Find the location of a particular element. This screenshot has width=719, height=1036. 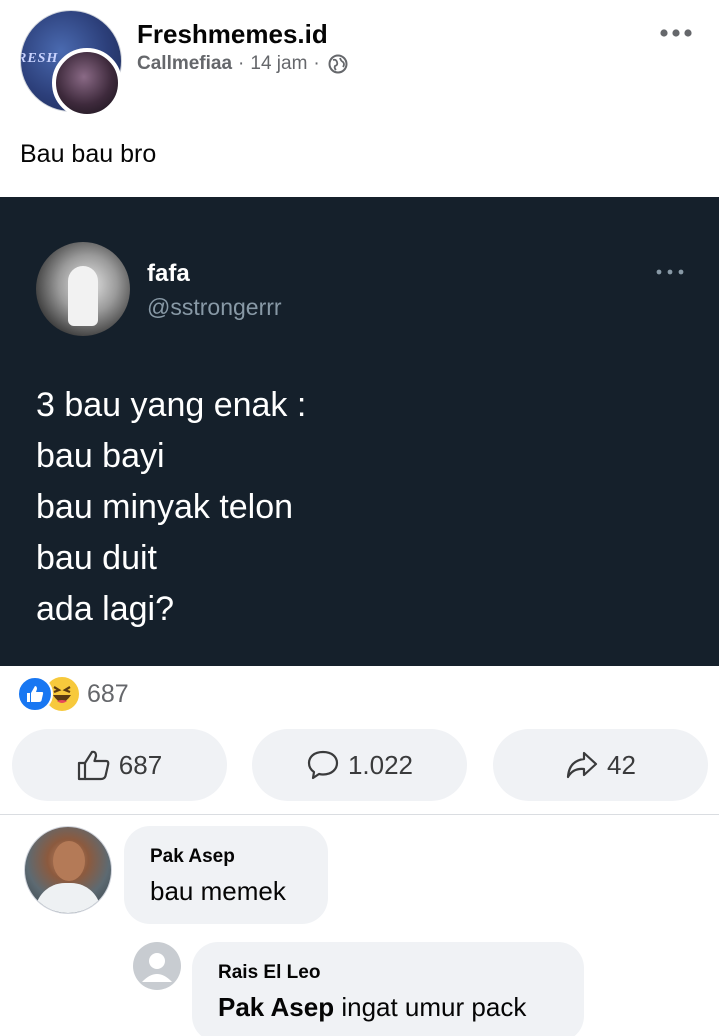

like-reaction-icon is located at coordinates (35, 694).